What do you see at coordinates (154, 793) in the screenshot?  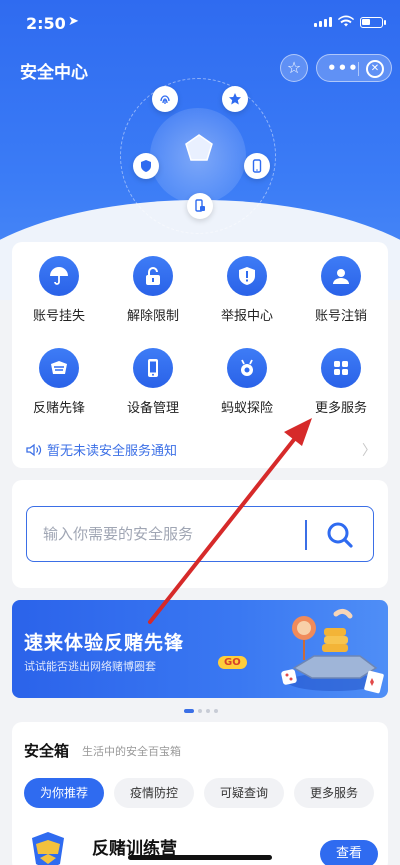 I see `tab-epidemic: 疫情防控` at bounding box center [154, 793].